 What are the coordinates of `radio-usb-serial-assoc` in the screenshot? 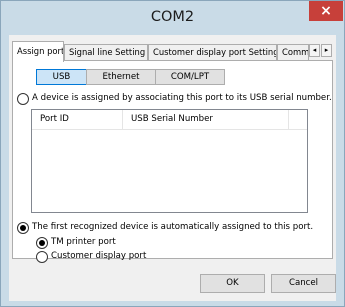 It's located at (23, 99).